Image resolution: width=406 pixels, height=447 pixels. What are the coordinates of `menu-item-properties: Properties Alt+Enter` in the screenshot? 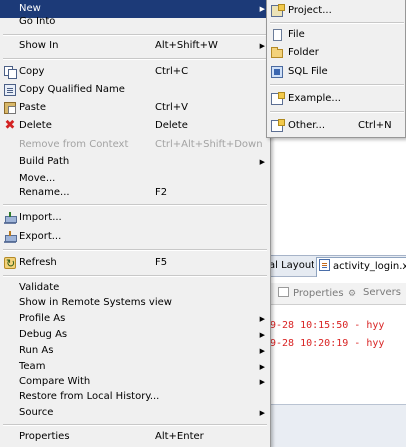 It's located at (135, 437).